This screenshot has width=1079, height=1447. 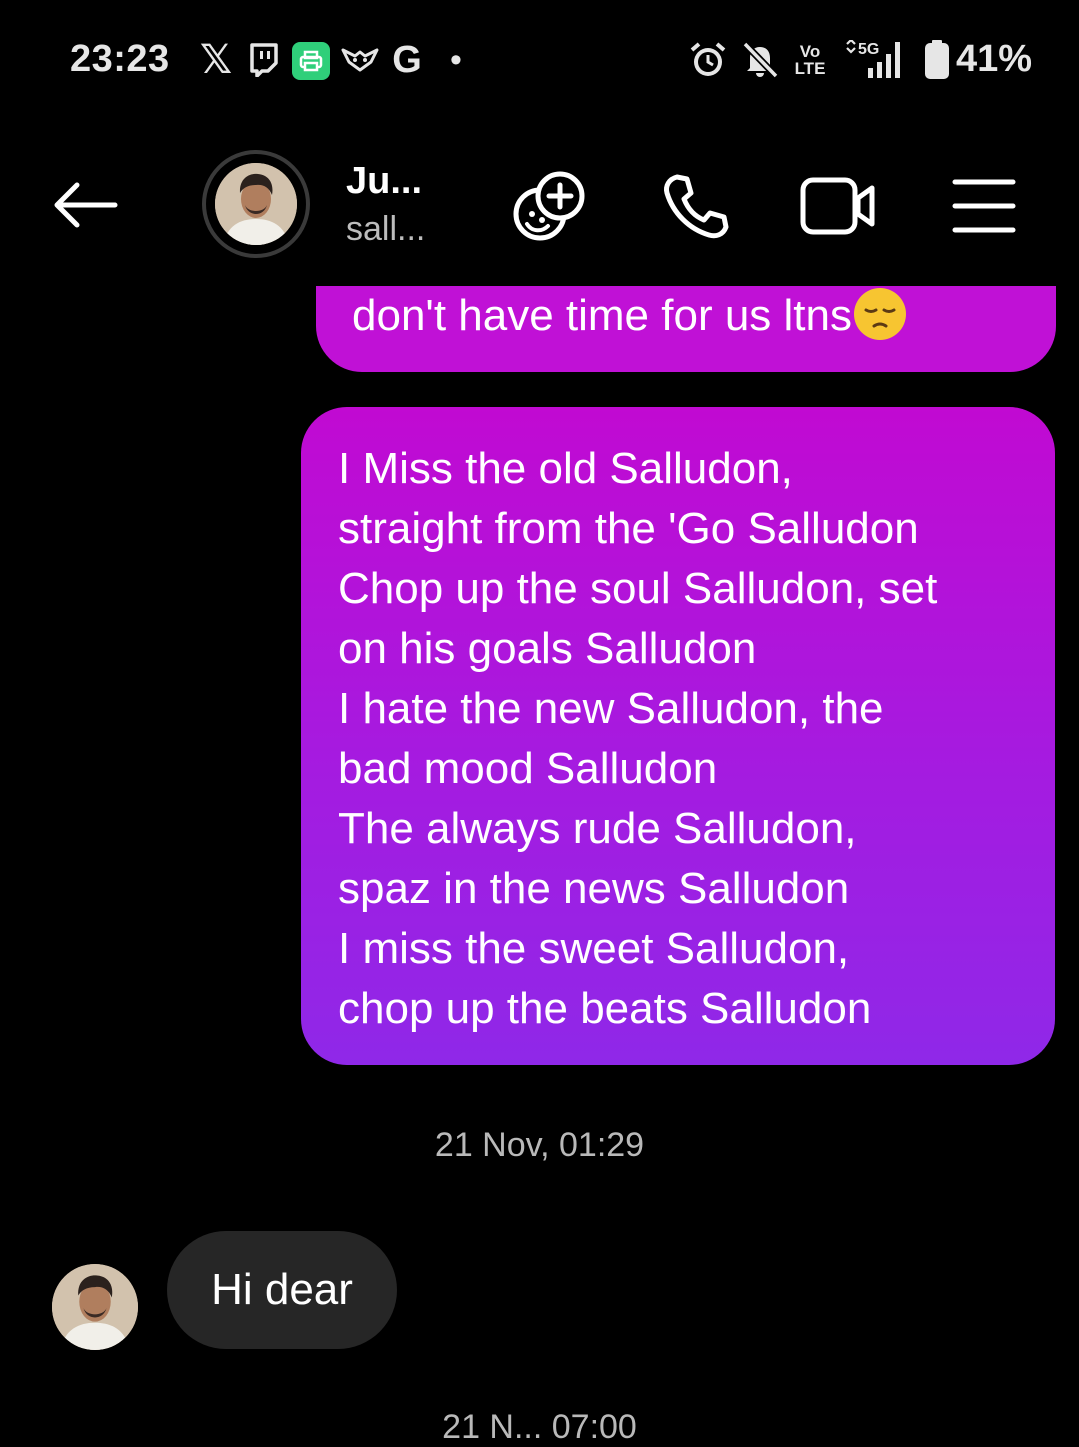 I want to click on battery-icon, so click(x=937, y=60).